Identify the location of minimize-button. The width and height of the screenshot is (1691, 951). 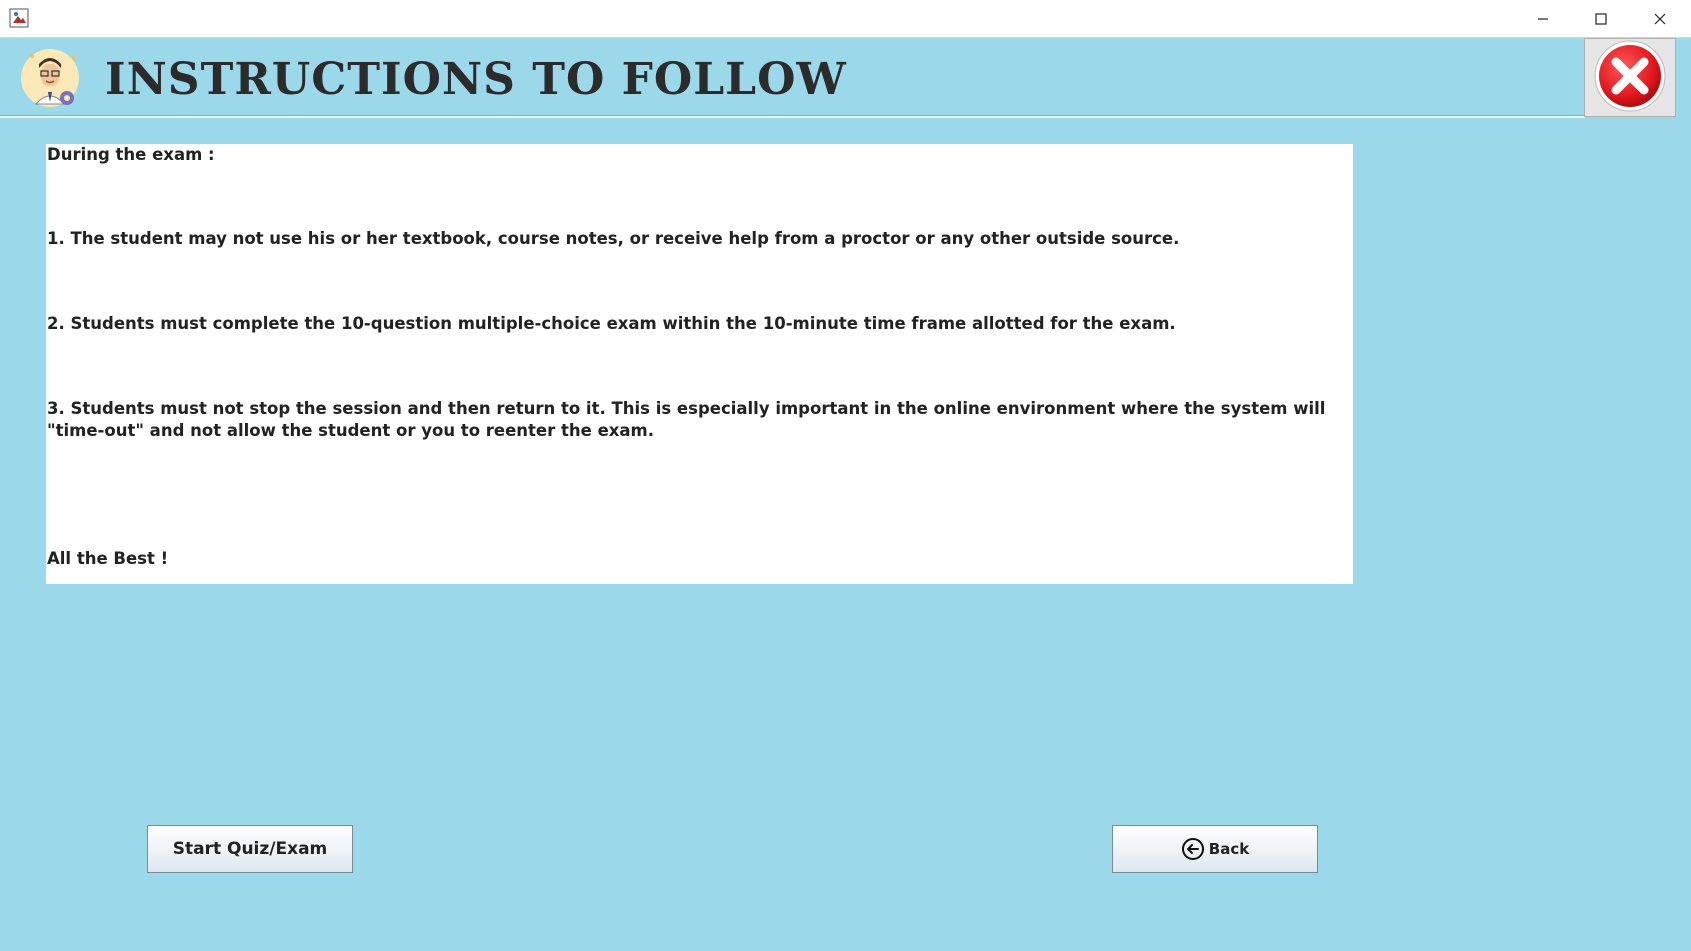
(1543, 18).